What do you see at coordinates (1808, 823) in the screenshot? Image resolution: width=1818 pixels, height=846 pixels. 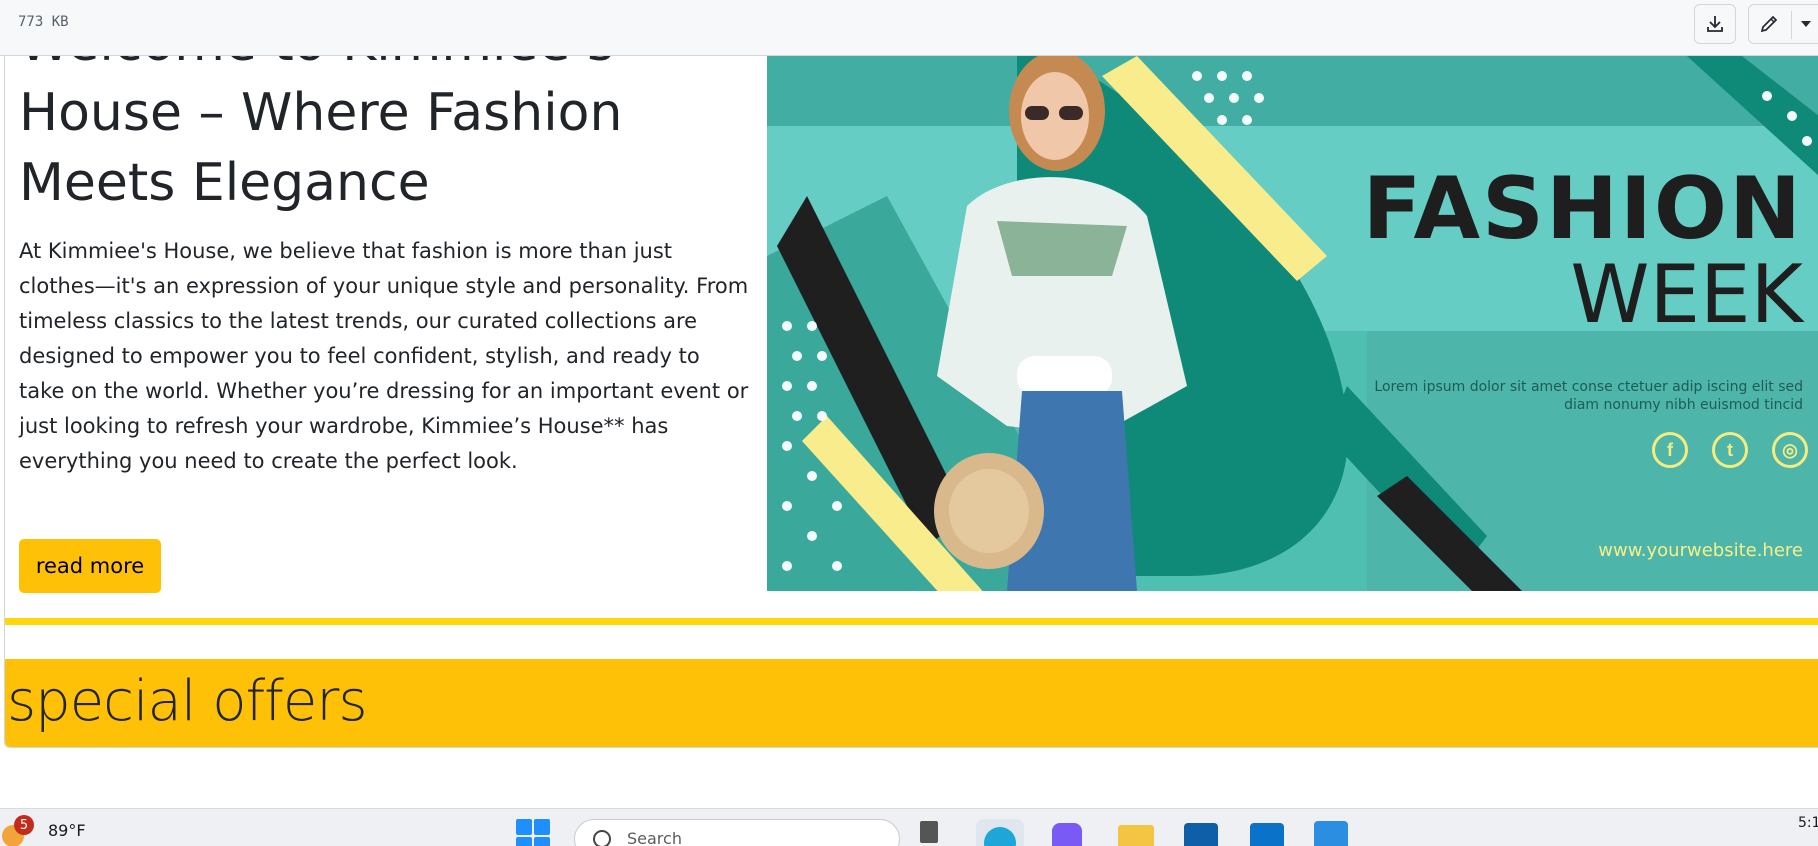 I see `clock: 5:1` at bounding box center [1808, 823].